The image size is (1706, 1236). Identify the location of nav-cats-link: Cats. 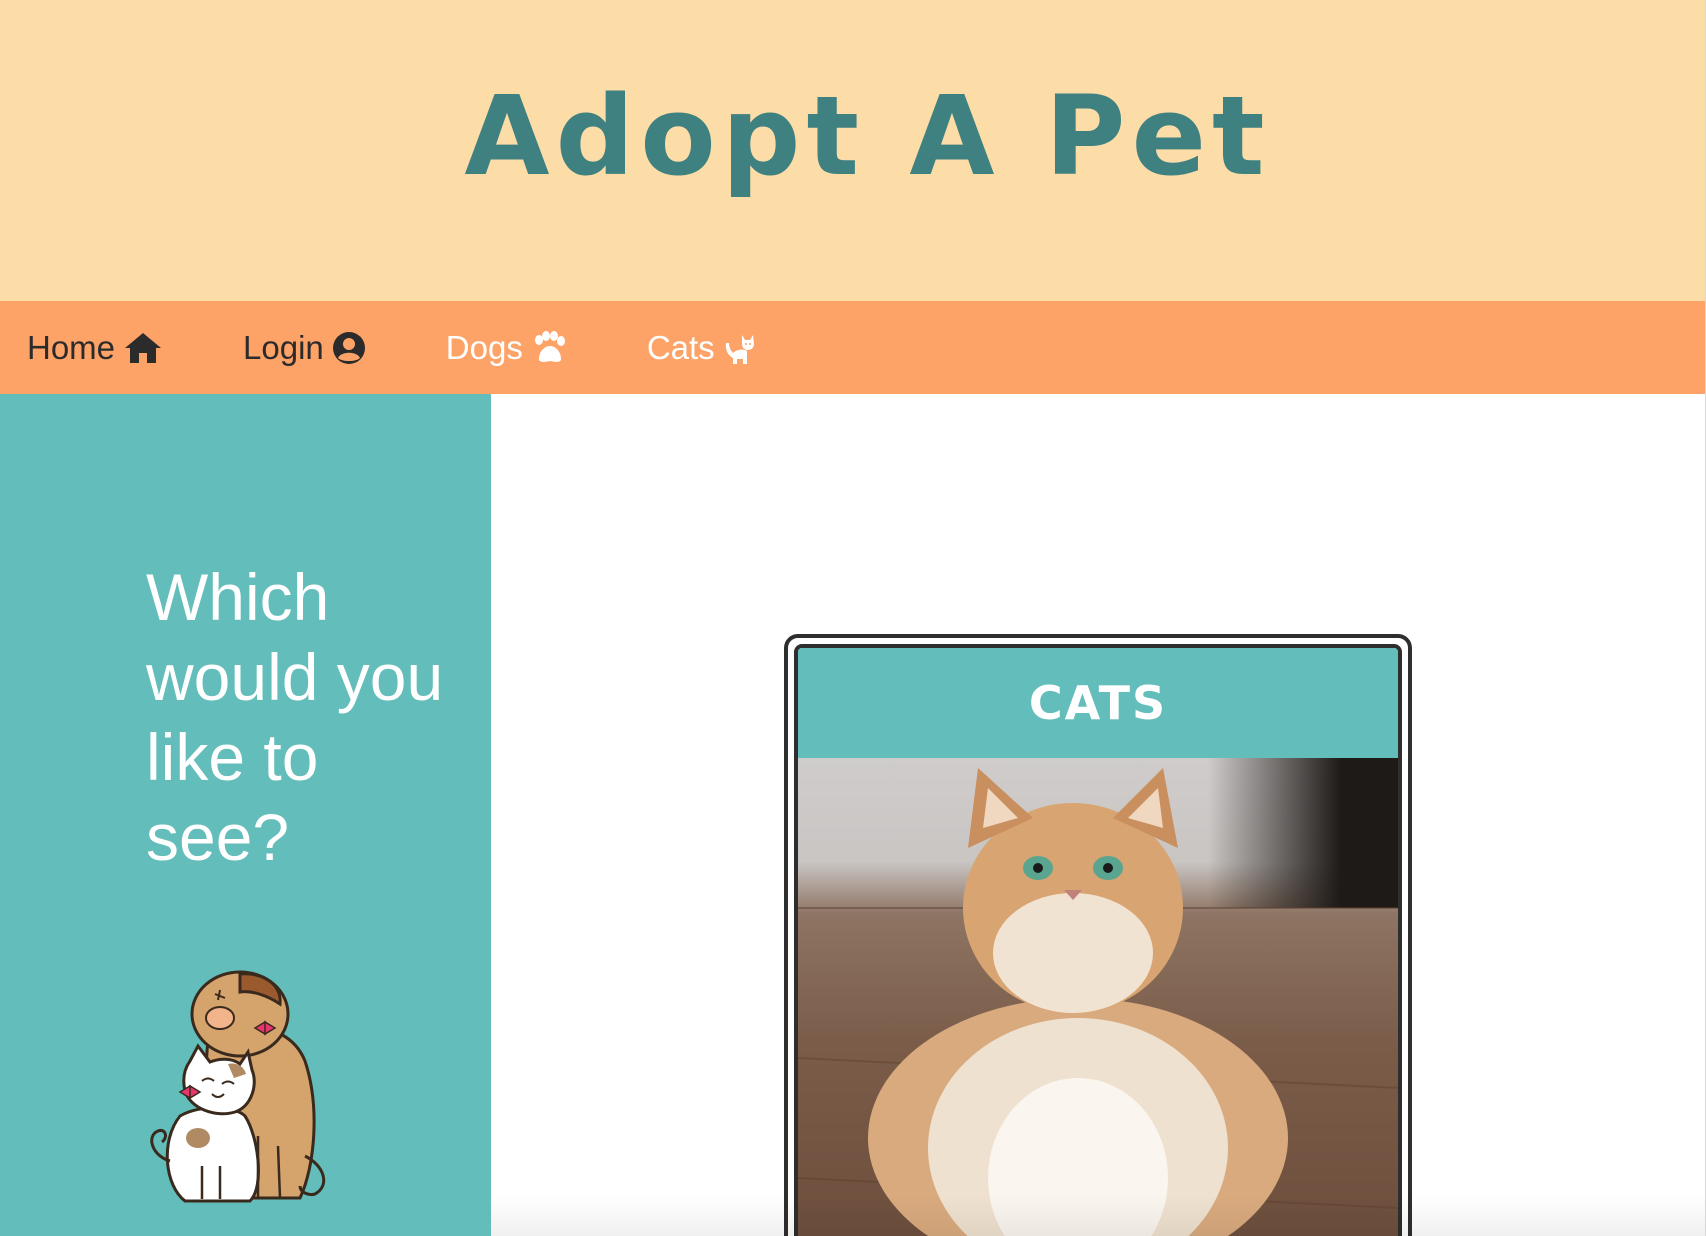
(702, 348).